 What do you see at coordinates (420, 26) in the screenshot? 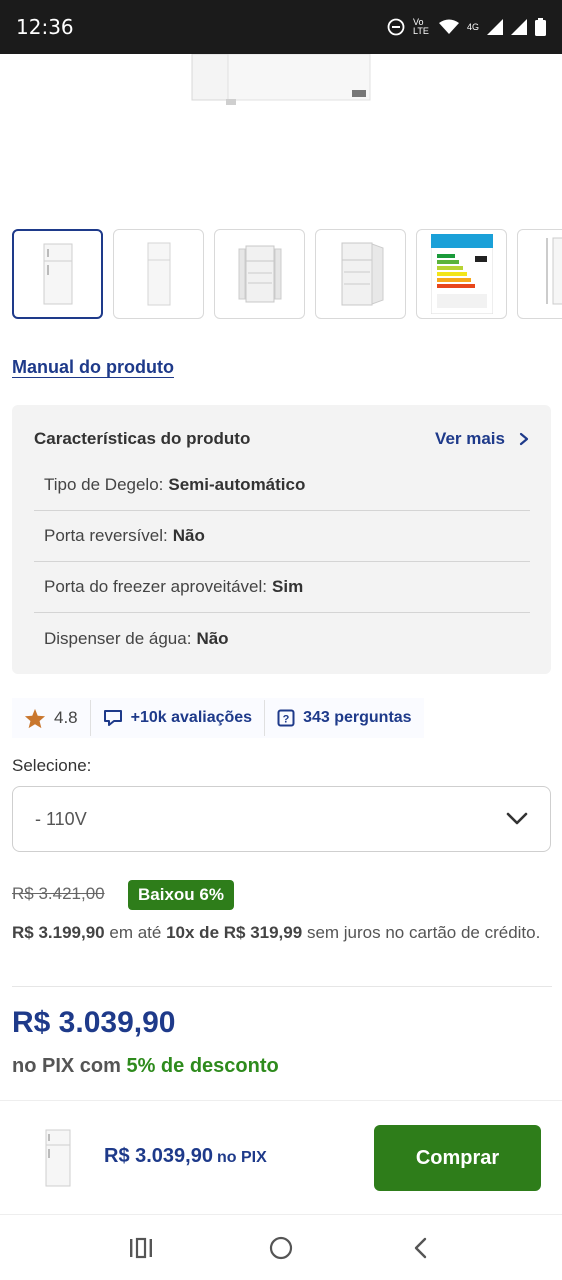
I see `volte-label: Vo LTE` at bounding box center [420, 26].